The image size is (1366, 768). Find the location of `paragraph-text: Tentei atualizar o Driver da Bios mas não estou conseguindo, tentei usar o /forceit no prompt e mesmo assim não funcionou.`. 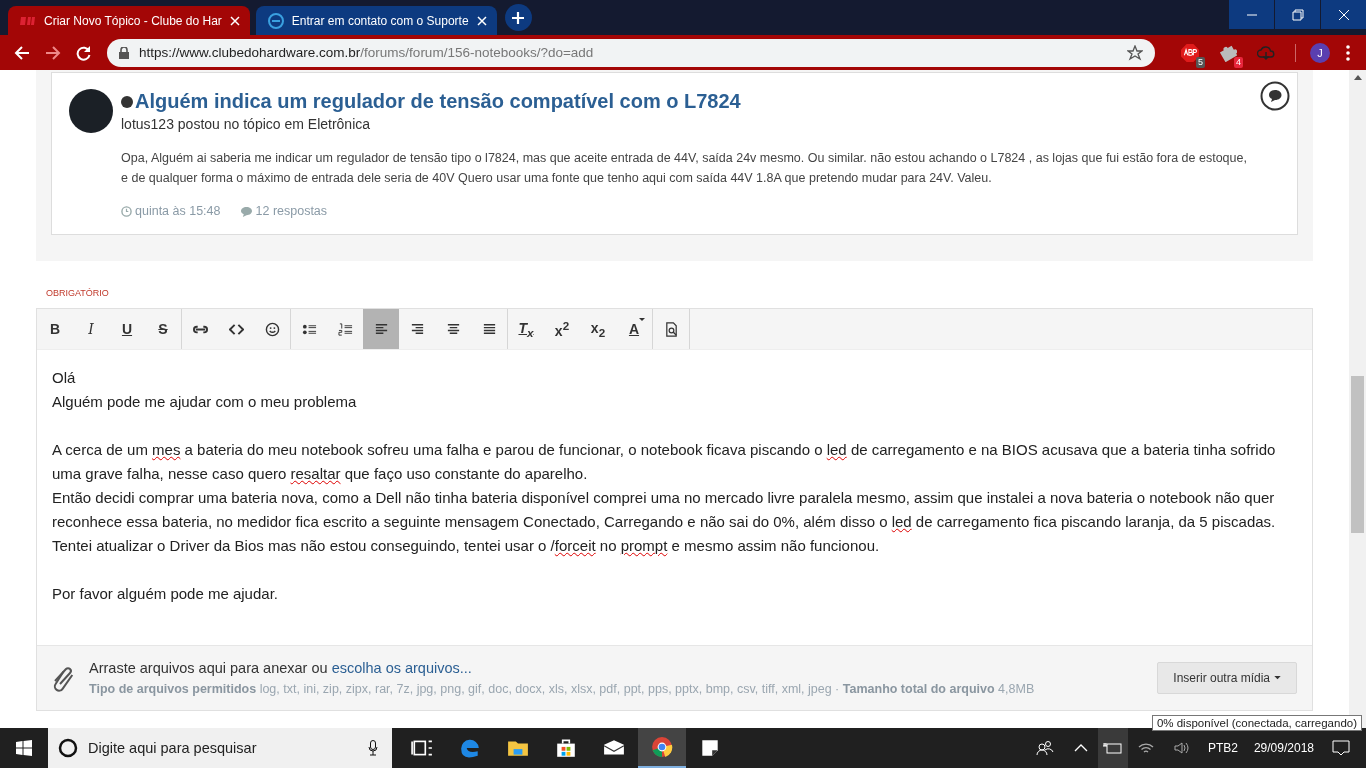

paragraph-text: Tentei atualizar o Driver da Bios mas não estou conseguindo, tentei usar o /forceit no prompt e mesmo assim não funcionou. is located at coordinates (466, 546).